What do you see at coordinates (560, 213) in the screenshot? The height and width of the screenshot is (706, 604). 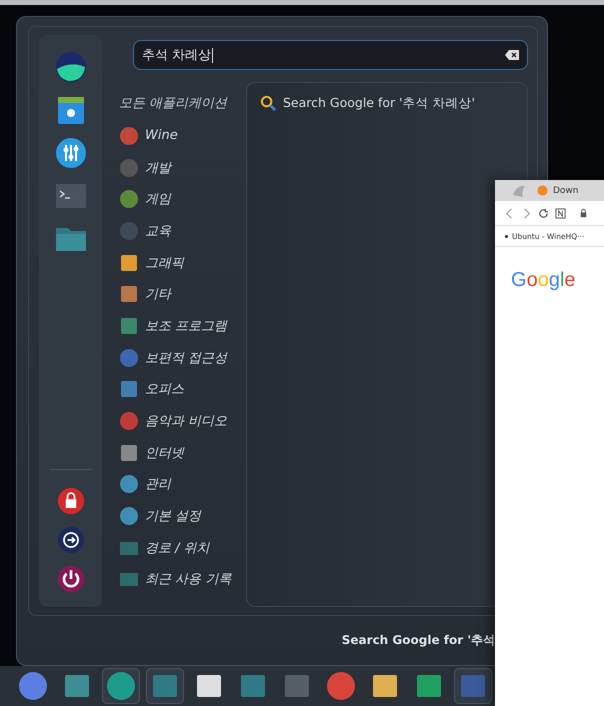 I see `n-logo-icon` at bounding box center [560, 213].